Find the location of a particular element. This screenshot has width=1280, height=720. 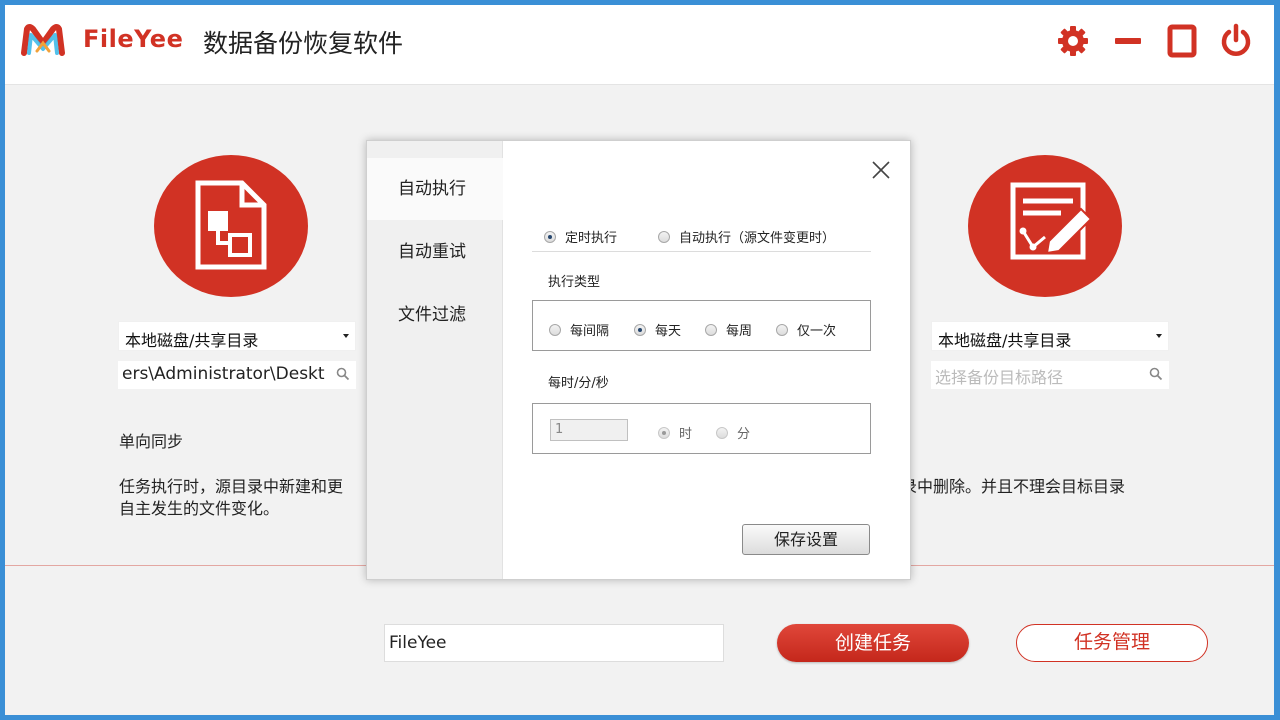

sync-mode-title: 单向同步 is located at coordinates (151, 442).